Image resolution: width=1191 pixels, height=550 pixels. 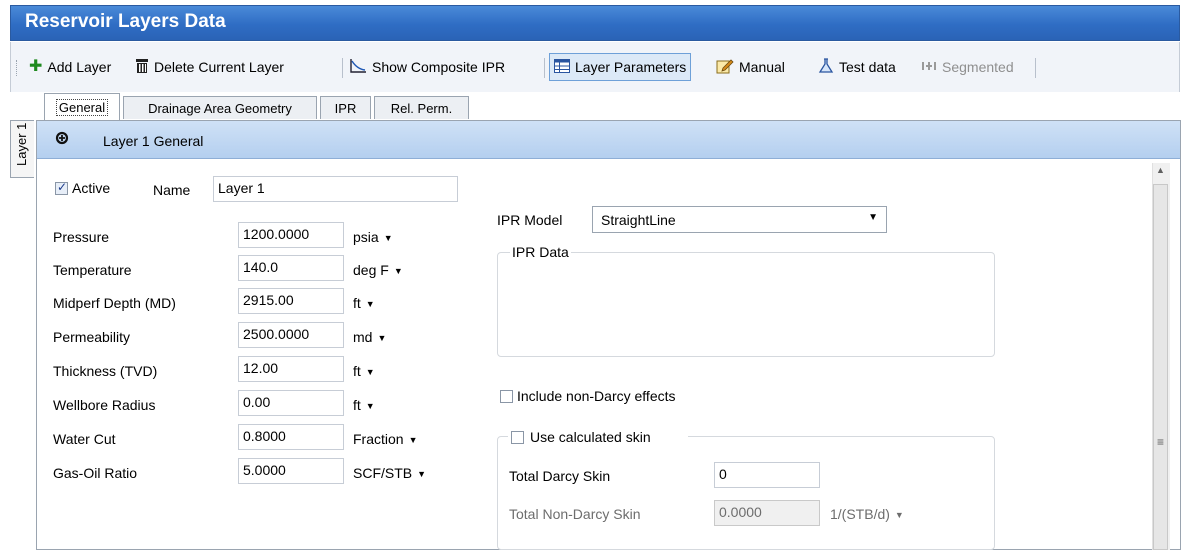 What do you see at coordinates (596, 396) in the screenshot?
I see `non-darcy-label: Include non-Darcy effects` at bounding box center [596, 396].